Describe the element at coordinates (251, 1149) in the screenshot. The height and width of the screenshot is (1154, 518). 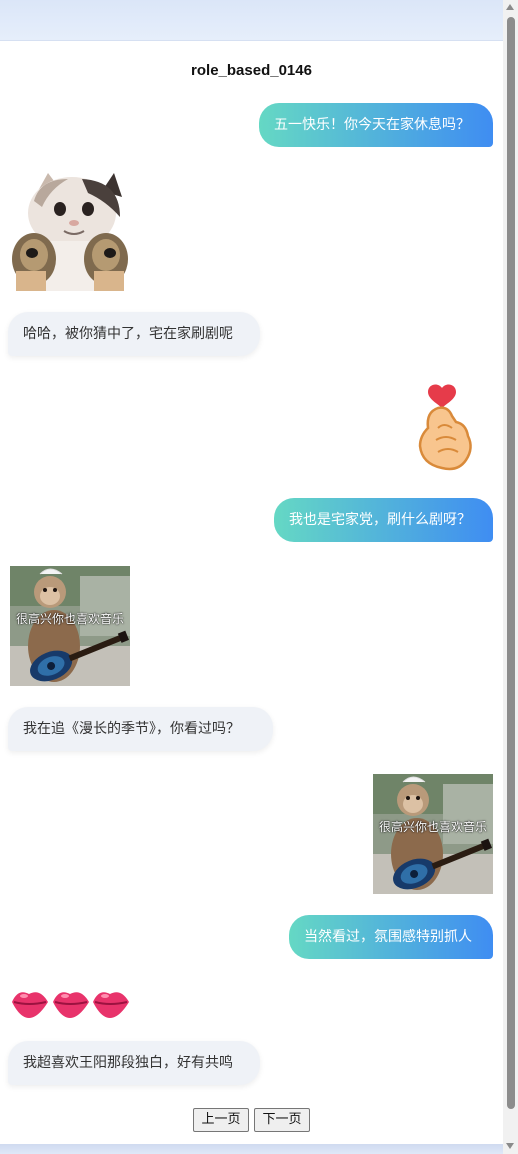
I see `footer-band` at that location.